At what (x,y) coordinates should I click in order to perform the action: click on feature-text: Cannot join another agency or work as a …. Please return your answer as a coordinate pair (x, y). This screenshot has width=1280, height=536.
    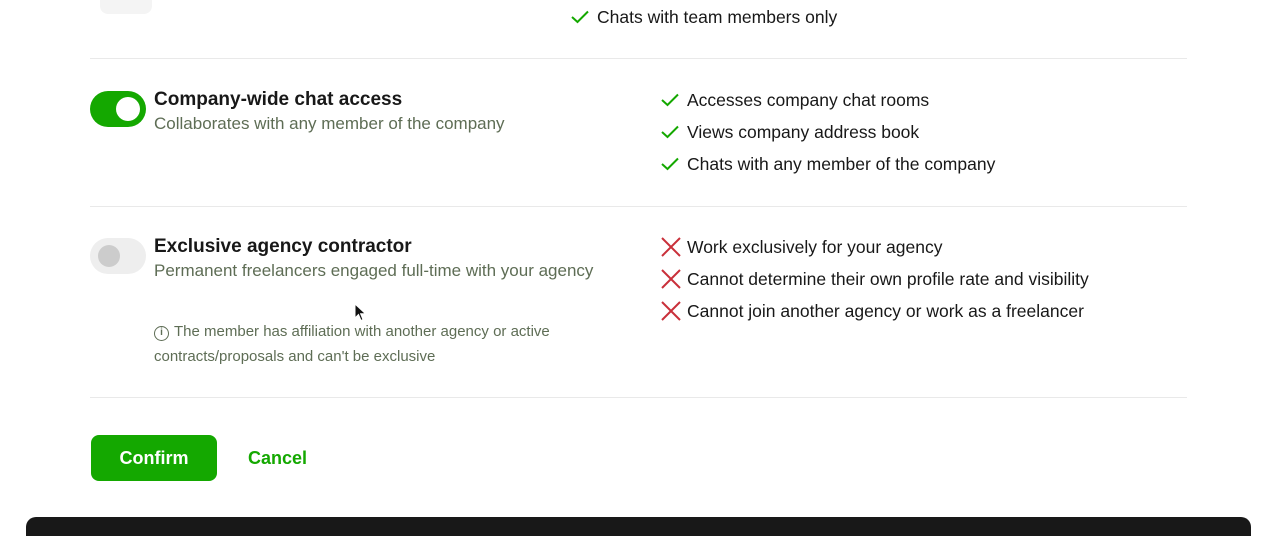
    Looking at the image, I should click on (885, 310).